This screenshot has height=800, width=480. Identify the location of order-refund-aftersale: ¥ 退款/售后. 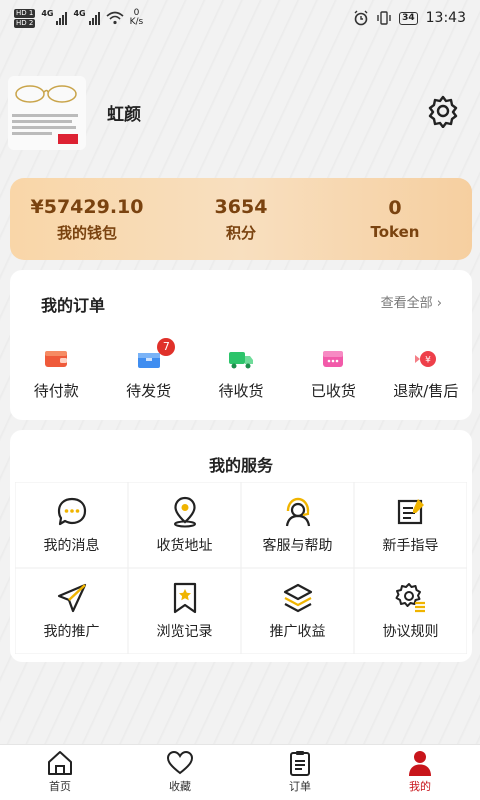
(426, 374).